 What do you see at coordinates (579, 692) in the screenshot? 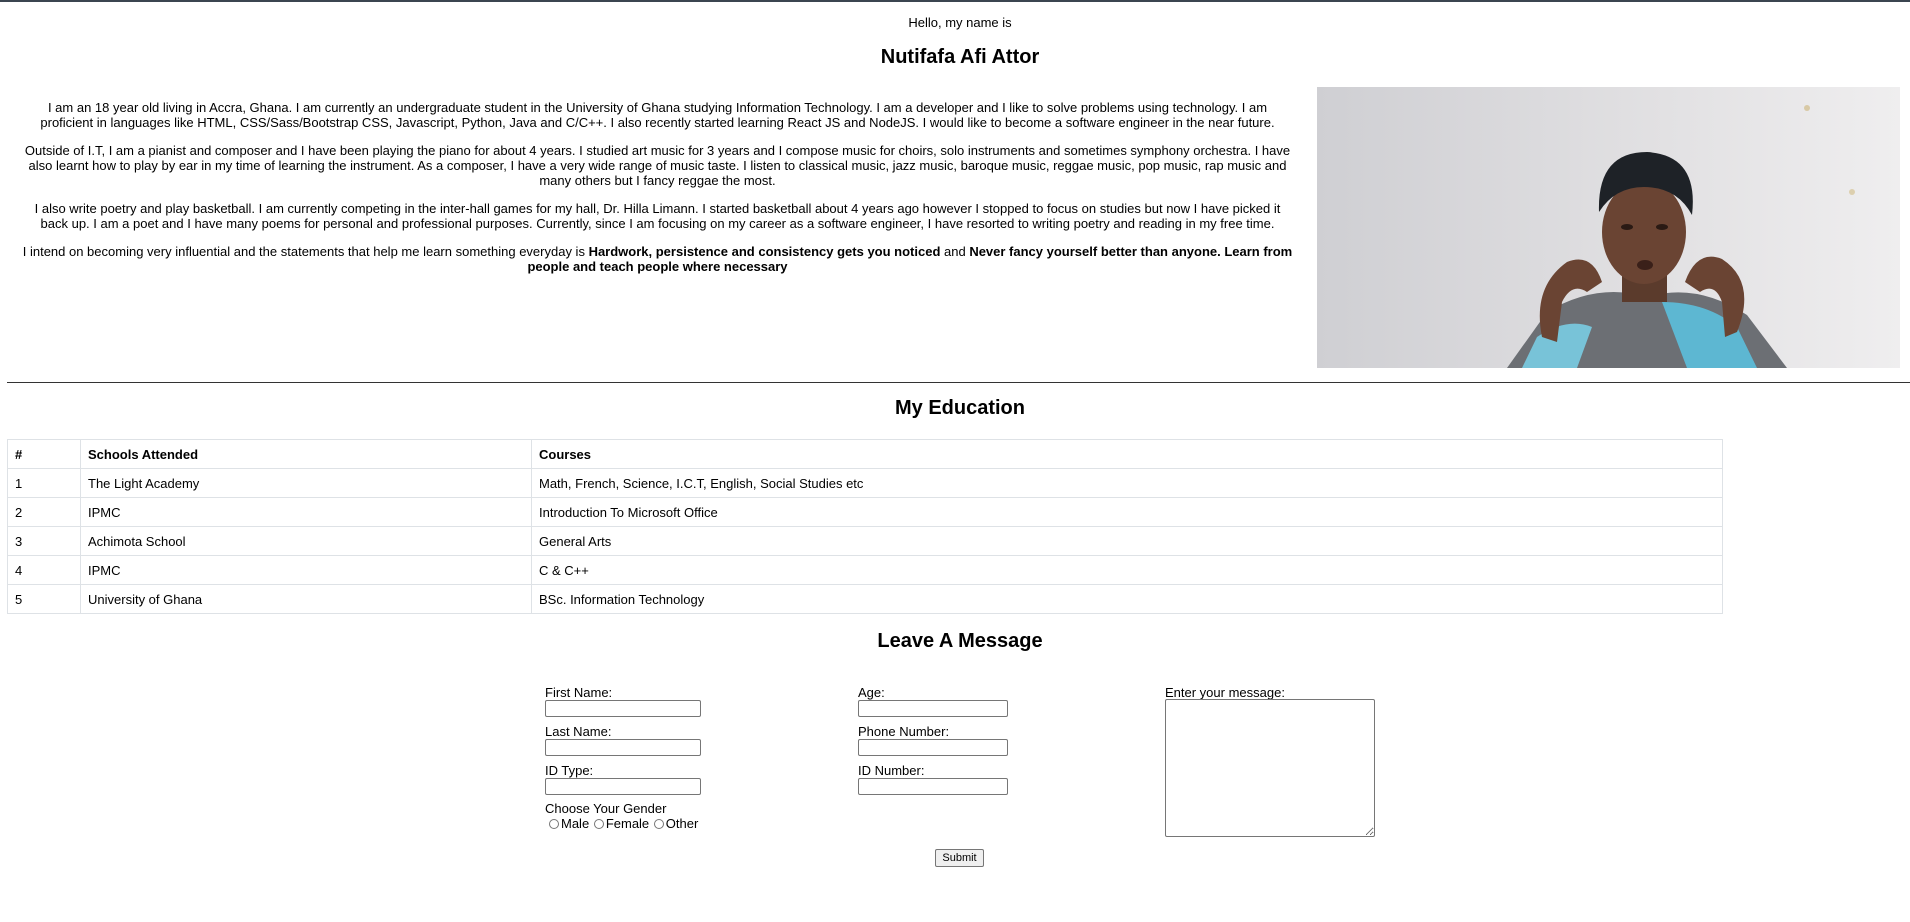
I see `first-name-label: First Name:` at bounding box center [579, 692].